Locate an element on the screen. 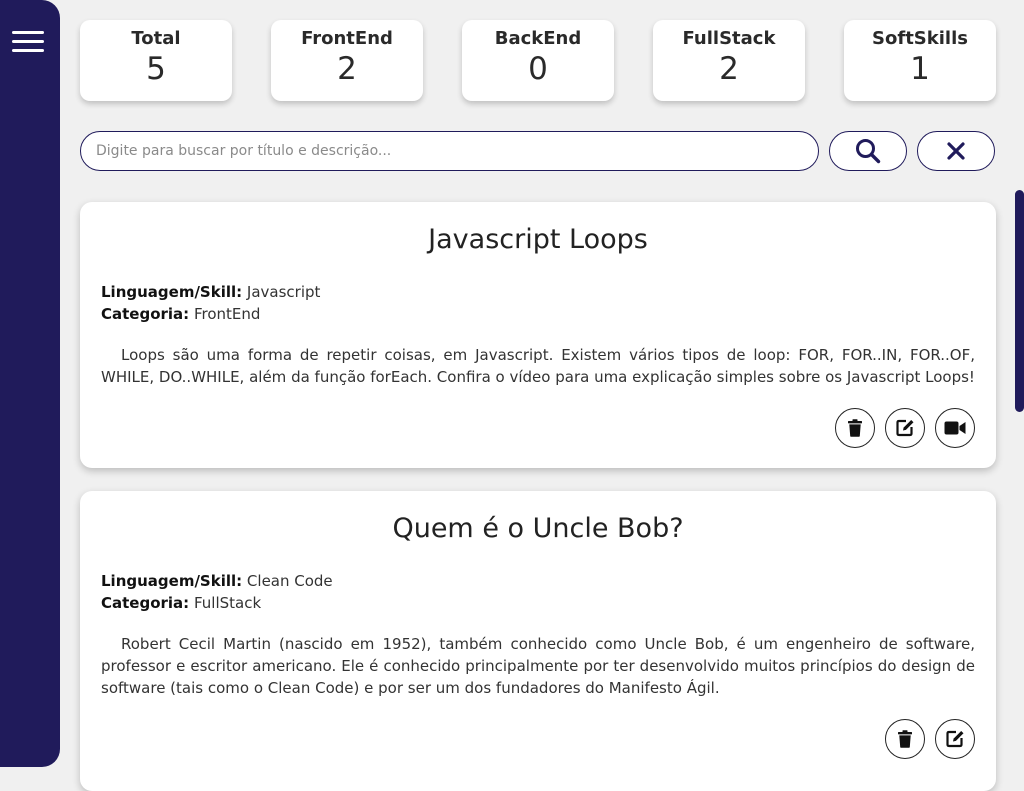 The height and width of the screenshot is (791, 1024). clear-search-button is located at coordinates (956, 151).